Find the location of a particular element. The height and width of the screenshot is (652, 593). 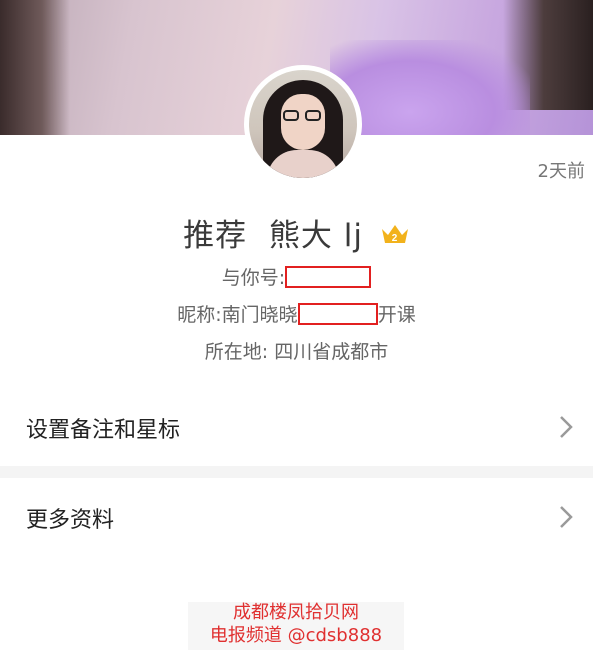

wechat-id-row: 与你号: is located at coordinates (296, 276).